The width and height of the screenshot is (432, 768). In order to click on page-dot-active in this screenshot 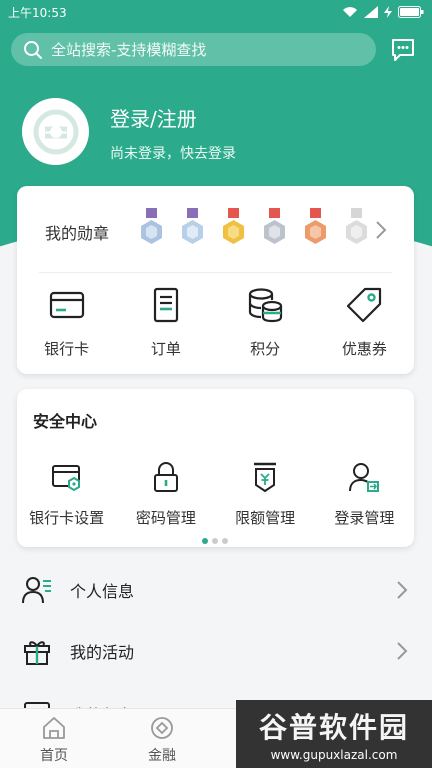, I will do `click(205, 541)`.